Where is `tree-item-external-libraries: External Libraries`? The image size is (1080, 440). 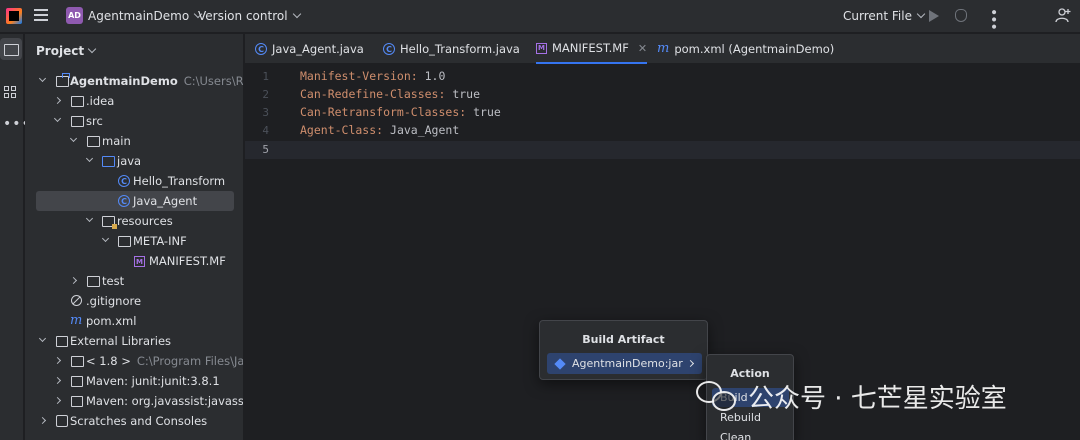 tree-item-external-libraries: External Libraries is located at coordinates (134, 341).